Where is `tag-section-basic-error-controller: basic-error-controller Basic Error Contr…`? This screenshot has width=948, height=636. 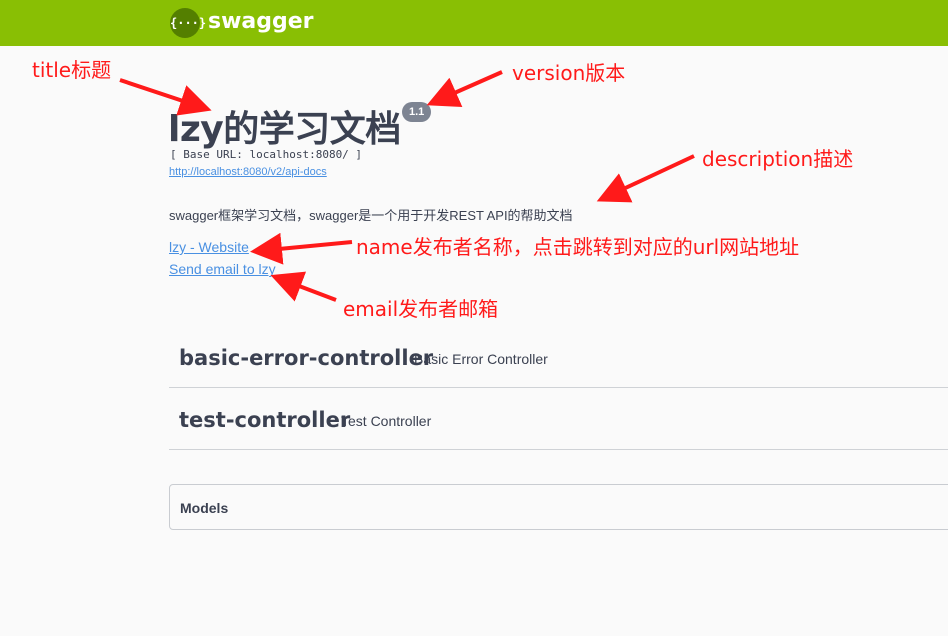
tag-section-basic-error-controller: basic-error-controller Basic Error Contr… is located at coordinates (558, 357).